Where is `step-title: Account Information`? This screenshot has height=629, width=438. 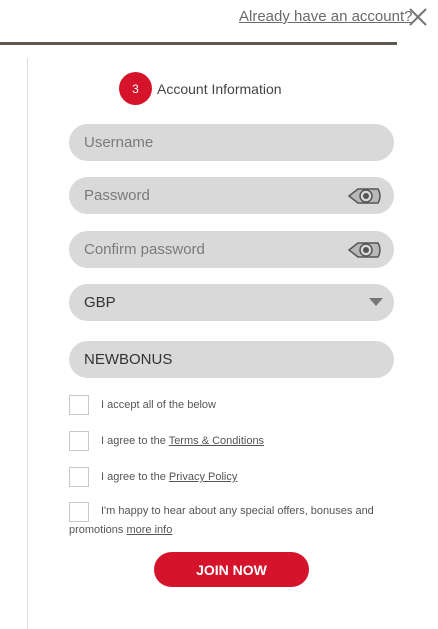
step-title: Account Information is located at coordinates (219, 88).